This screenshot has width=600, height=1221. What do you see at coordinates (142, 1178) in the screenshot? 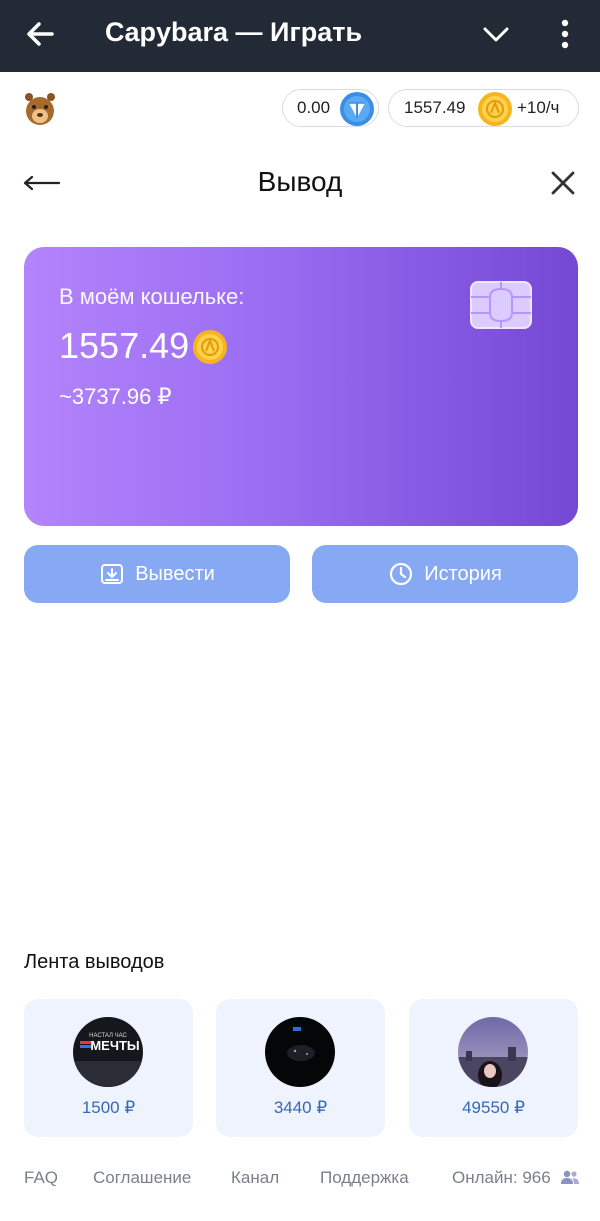
I see `footer-link-agreement: Соглашение` at bounding box center [142, 1178].